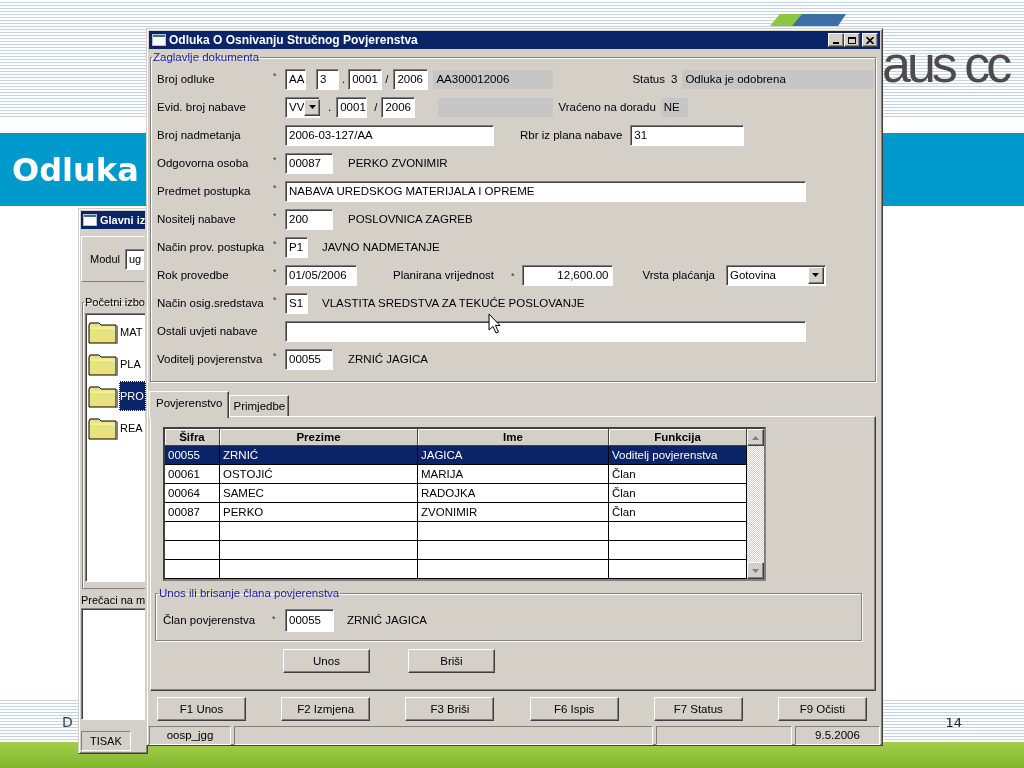 The height and width of the screenshot is (768, 1024). I want to click on input-field: P1, so click(296, 247).